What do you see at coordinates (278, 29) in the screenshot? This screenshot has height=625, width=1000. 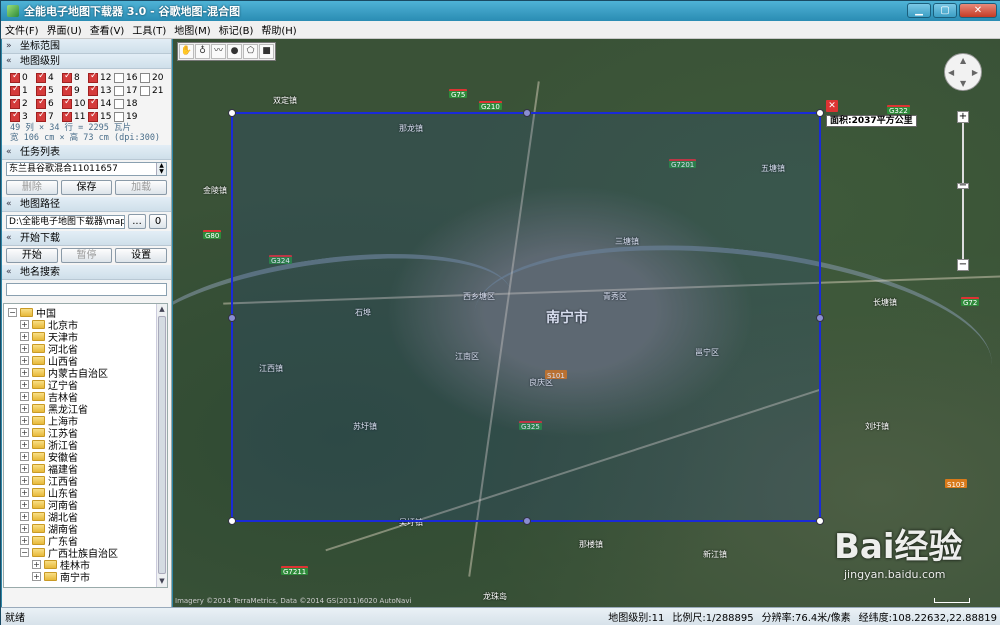 I see `menu-help: 帮助(H)` at bounding box center [278, 29].